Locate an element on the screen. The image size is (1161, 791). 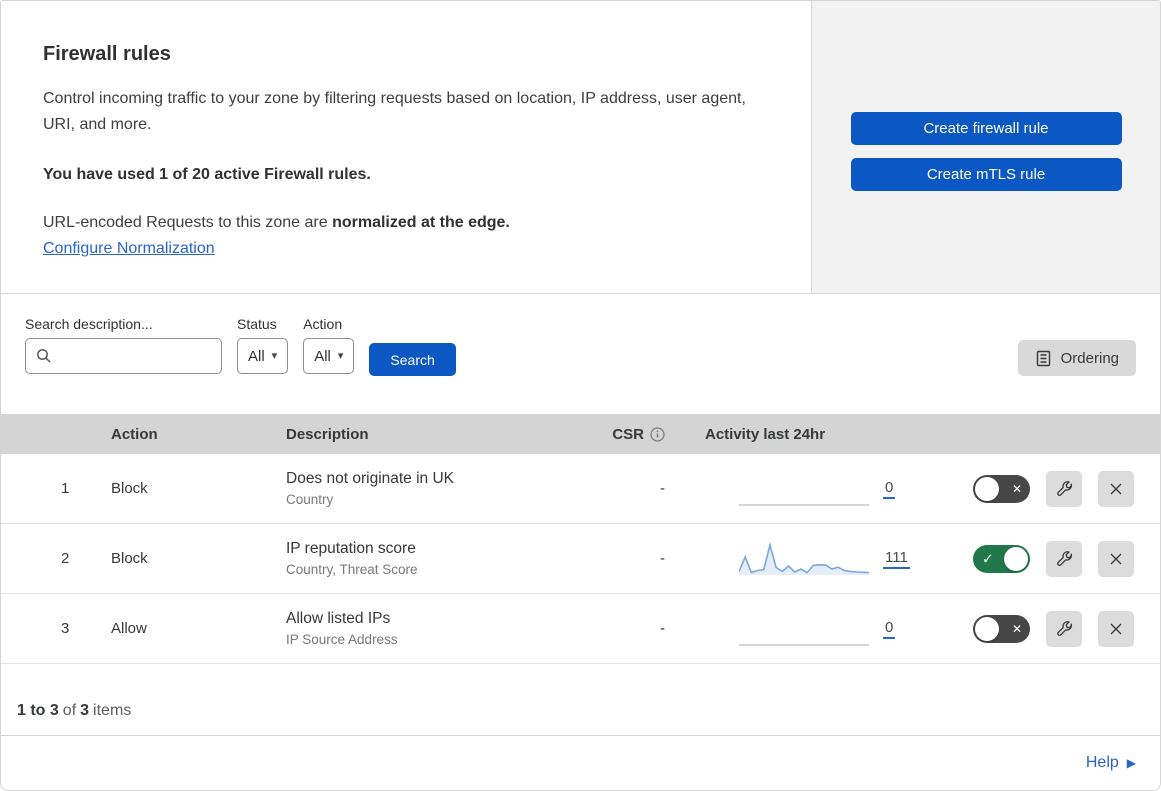
rule-fields: Country, Threat Score is located at coordinates (352, 569).